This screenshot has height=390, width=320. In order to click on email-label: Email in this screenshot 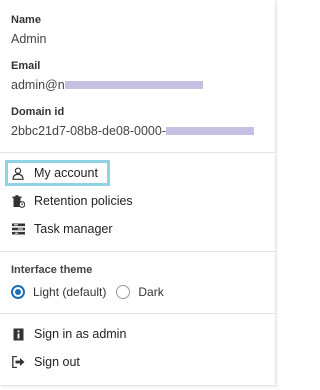, I will do `click(26, 66)`.